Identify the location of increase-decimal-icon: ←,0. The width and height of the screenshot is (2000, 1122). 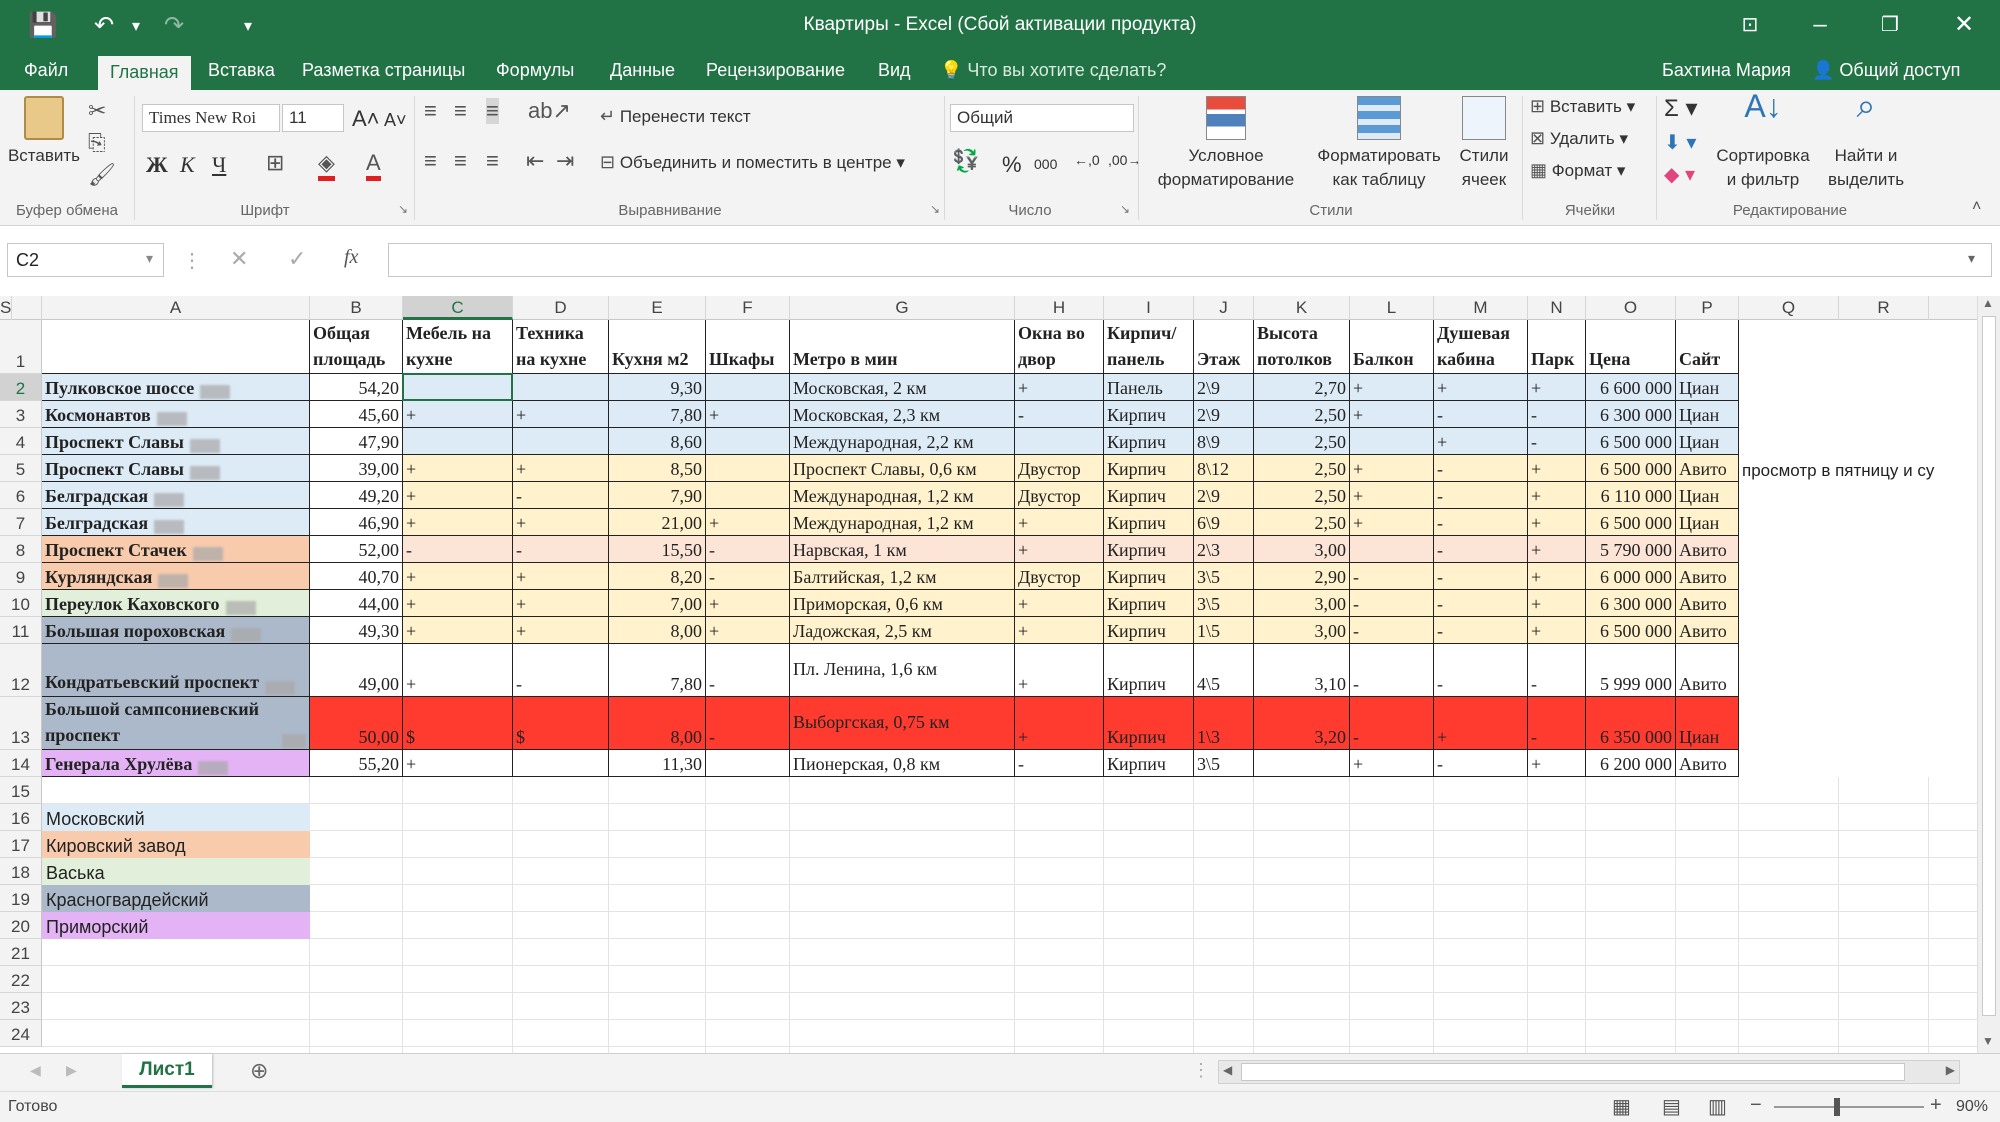
(1087, 160).